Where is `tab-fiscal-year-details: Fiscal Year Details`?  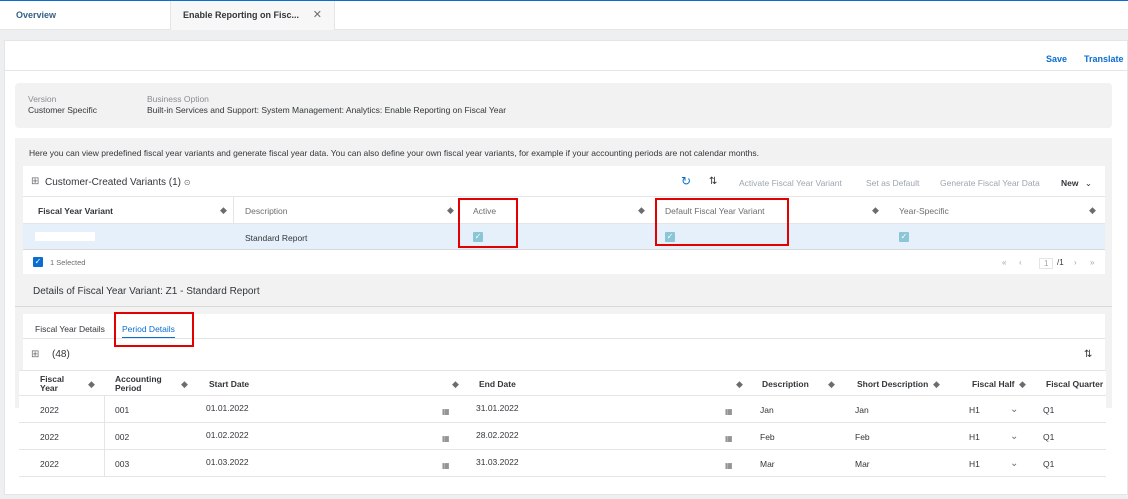
tab-fiscal-year-details: Fiscal Year Details is located at coordinates (70, 329).